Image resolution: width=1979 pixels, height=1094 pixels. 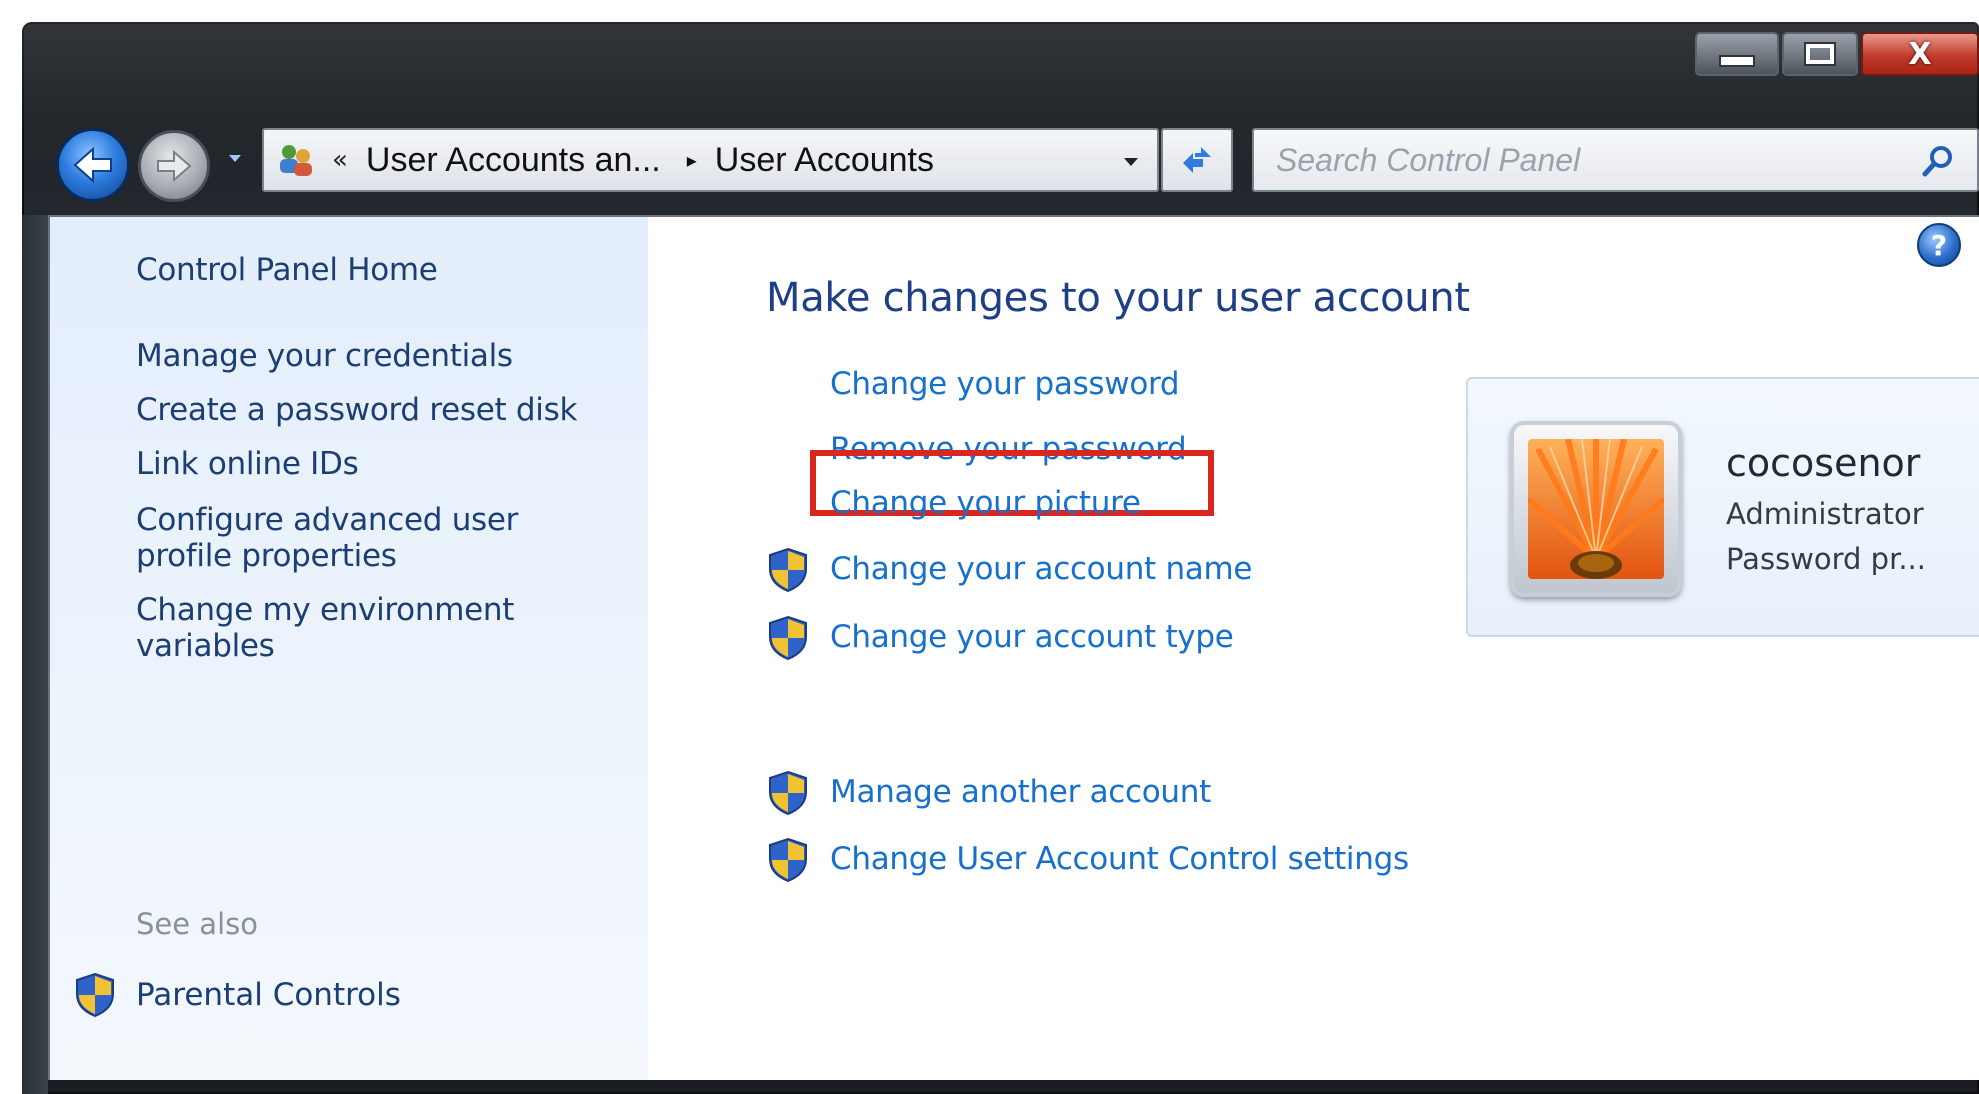 What do you see at coordinates (1615, 160) in the screenshot?
I see `search-box: Search Control Panel` at bounding box center [1615, 160].